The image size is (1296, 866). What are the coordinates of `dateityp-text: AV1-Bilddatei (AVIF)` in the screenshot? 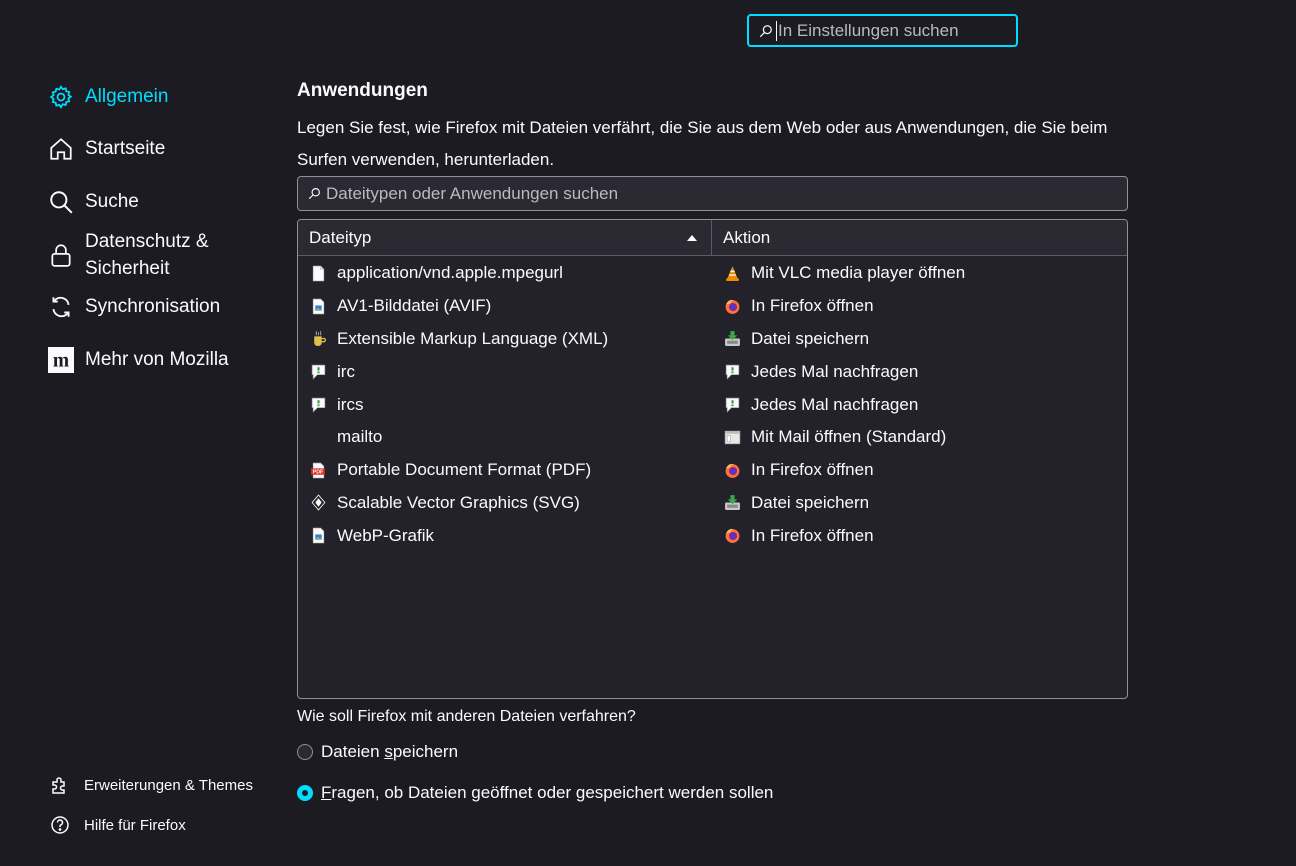 It's located at (414, 306).